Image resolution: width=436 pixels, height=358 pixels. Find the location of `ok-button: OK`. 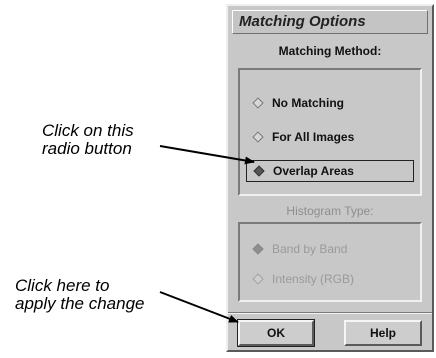

ok-button: OK is located at coordinates (276, 333).